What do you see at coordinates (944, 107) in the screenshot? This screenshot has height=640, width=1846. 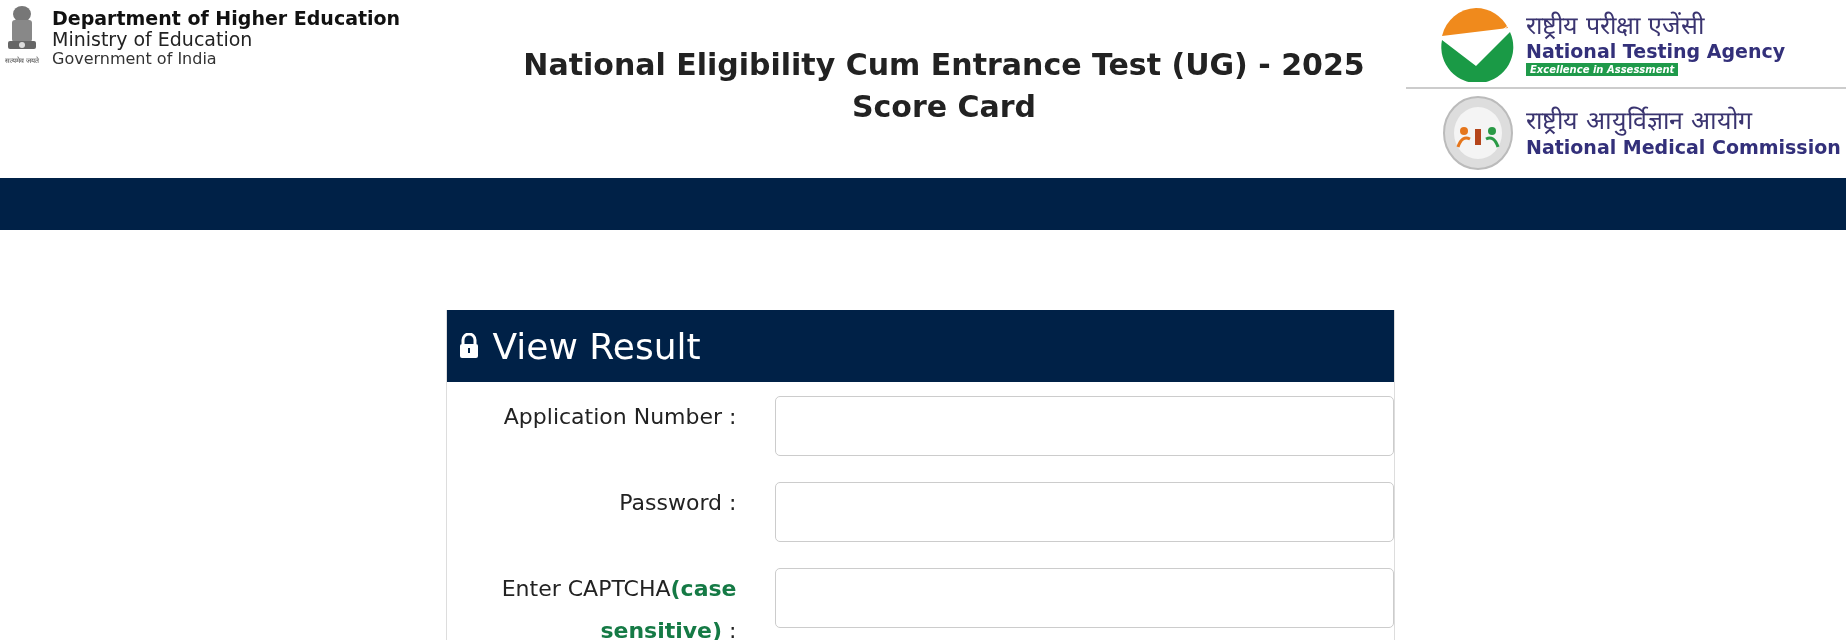 I see `page-title: Score Card` at bounding box center [944, 107].